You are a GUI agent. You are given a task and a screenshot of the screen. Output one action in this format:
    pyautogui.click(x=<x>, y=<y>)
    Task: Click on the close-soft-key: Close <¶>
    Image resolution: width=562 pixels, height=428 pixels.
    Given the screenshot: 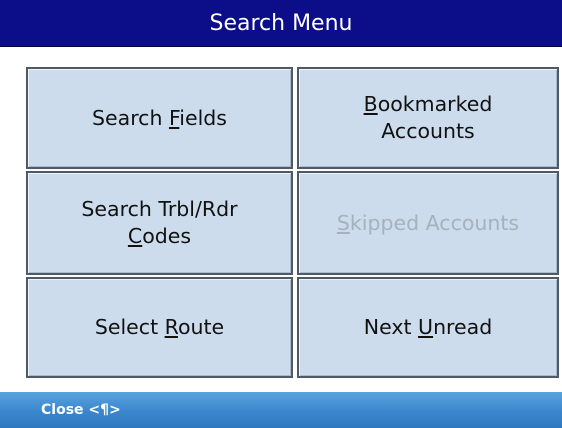 What is the action you would take?
    pyautogui.click(x=81, y=410)
    